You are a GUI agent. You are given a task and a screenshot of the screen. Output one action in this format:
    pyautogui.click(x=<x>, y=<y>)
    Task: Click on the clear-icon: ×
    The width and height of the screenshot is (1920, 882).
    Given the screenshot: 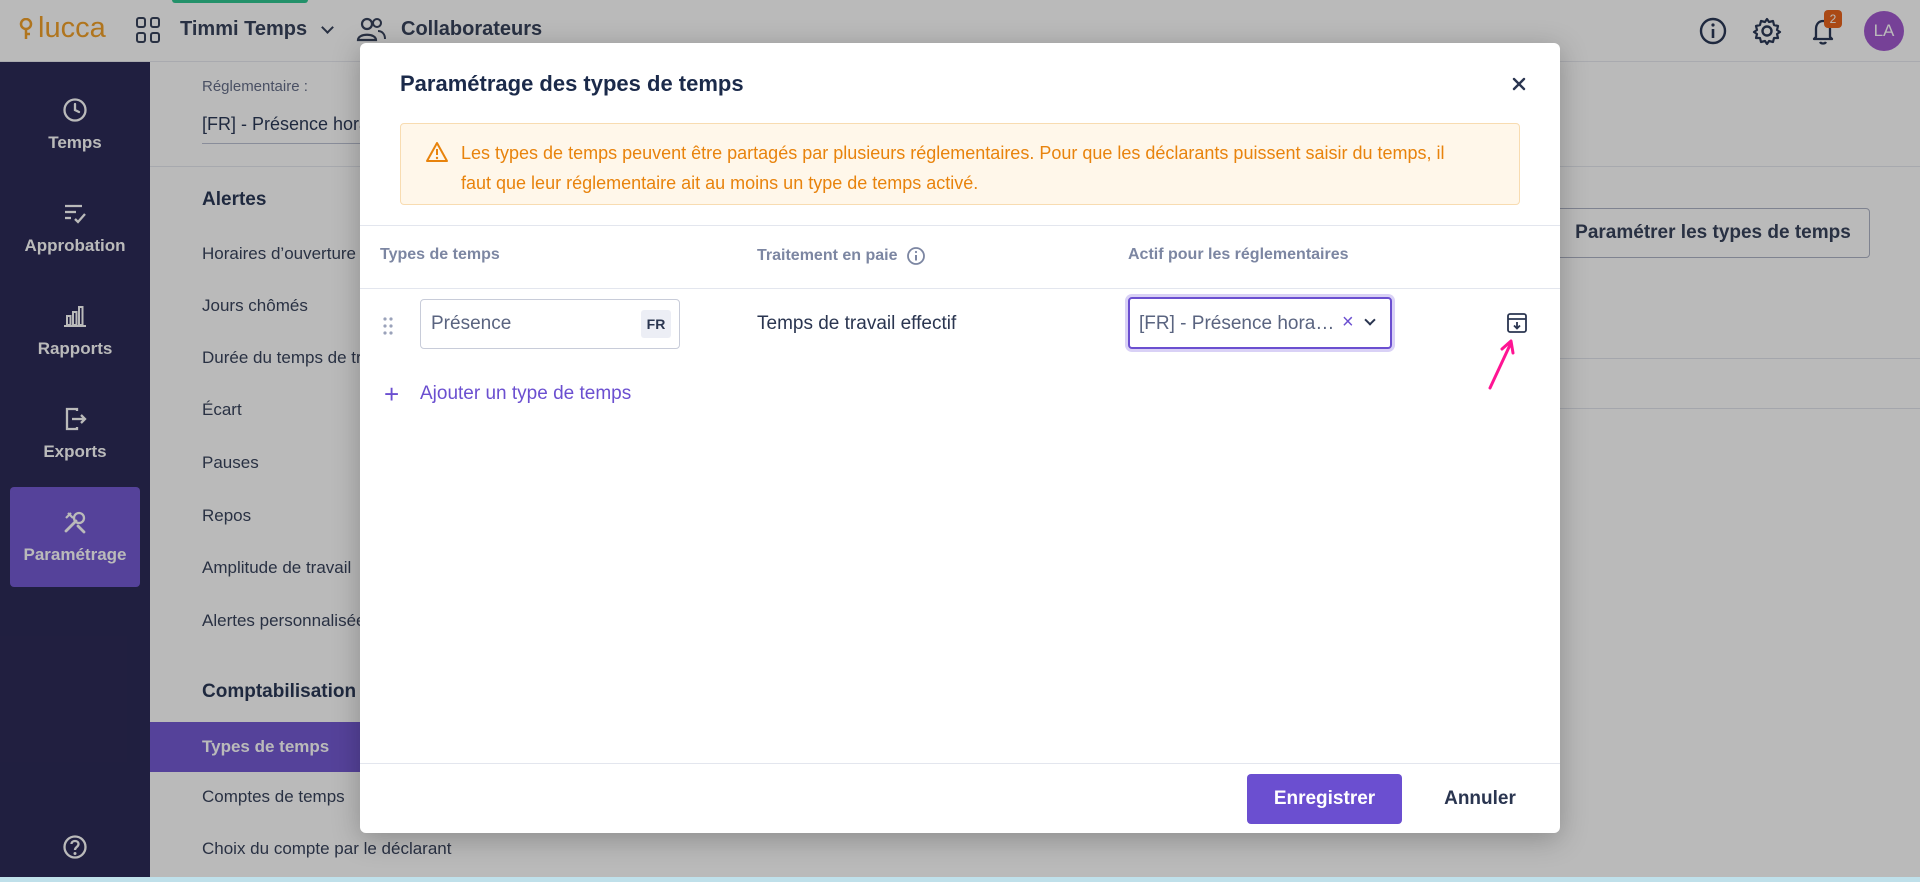 What is the action you would take?
    pyautogui.click(x=1348, y=322)
    